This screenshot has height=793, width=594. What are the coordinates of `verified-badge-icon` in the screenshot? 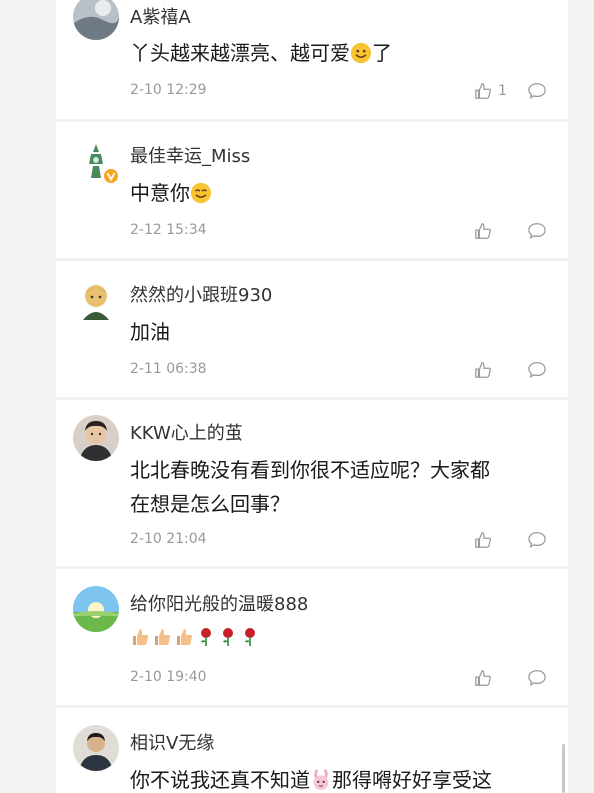 It's located at (111, 176).